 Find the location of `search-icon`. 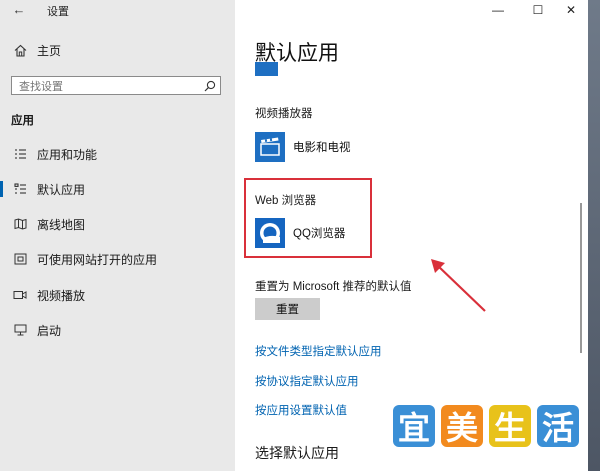

search-icon is located at coordinates (210, 88).